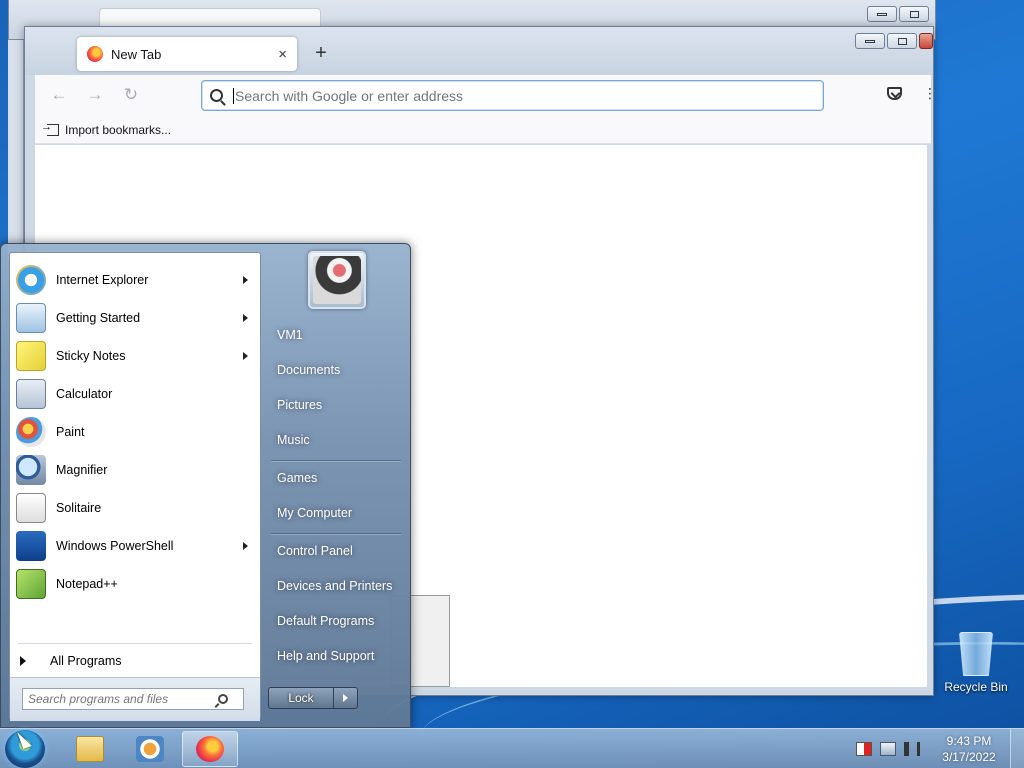 The image size is (1024, 768). Describe the element at coordinates (336, 621) in the screenshot. I see `start-link-default-programs: Default Programs` at that location.